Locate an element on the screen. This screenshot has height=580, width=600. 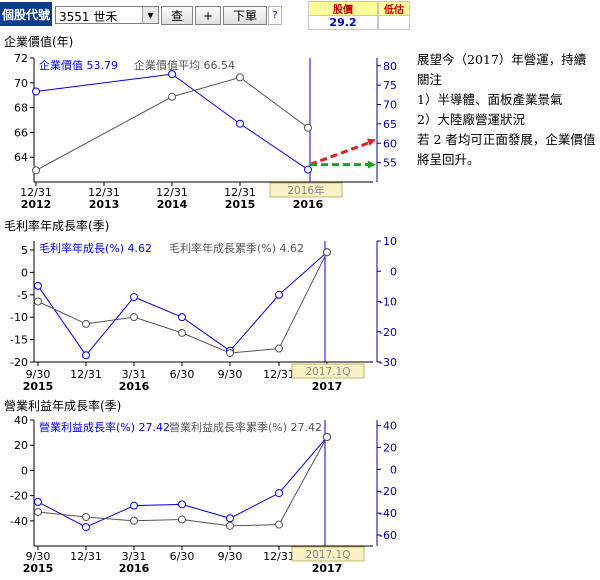
note-line-2: 1）半導體、面板產業景氣 is located at coordinates (490, 99).